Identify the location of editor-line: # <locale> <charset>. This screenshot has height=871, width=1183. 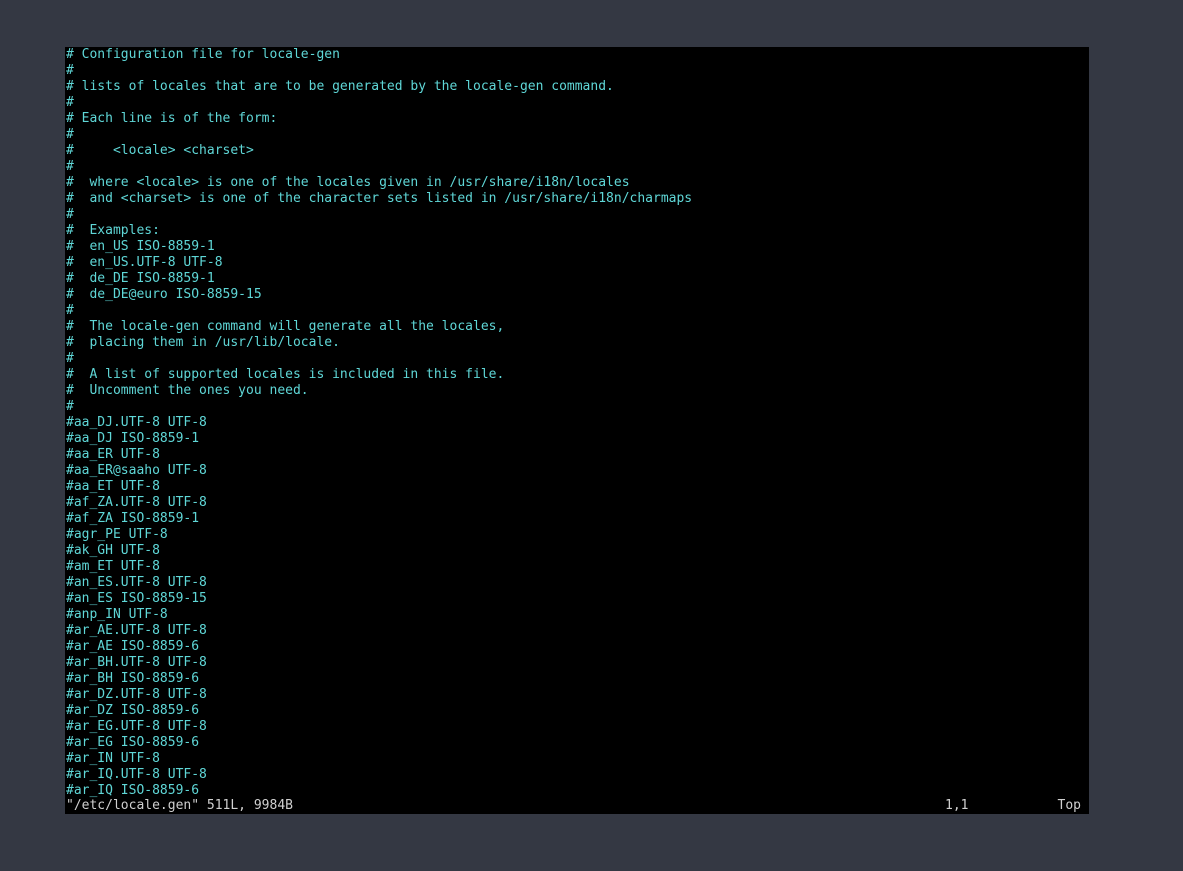
(577, 151).